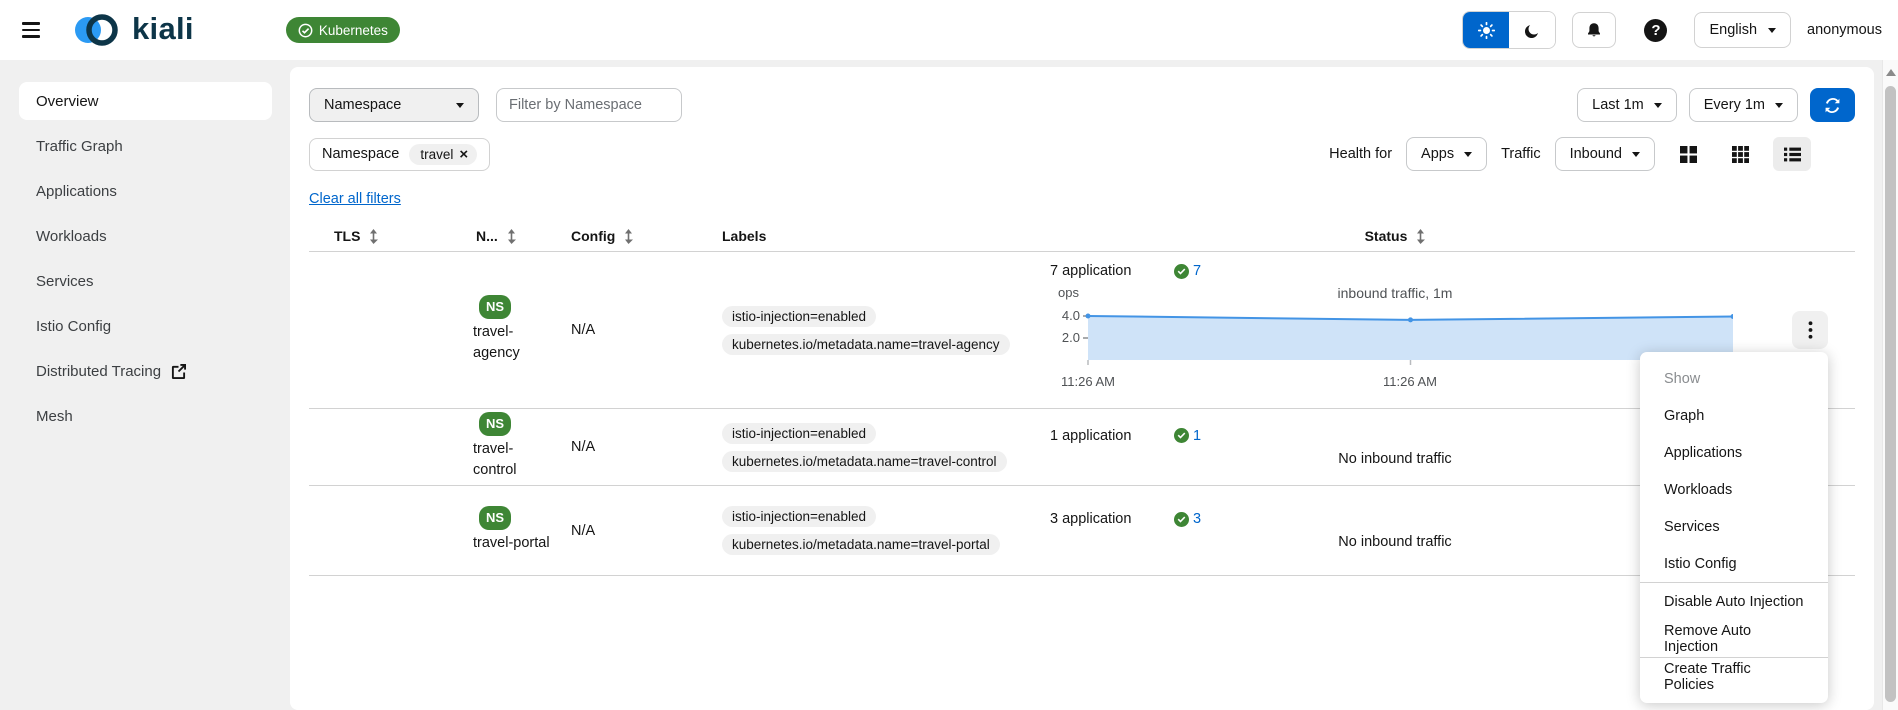 This screenshot has width=1898, height=710. I want to click on bell-icon, so click(1594, 30).